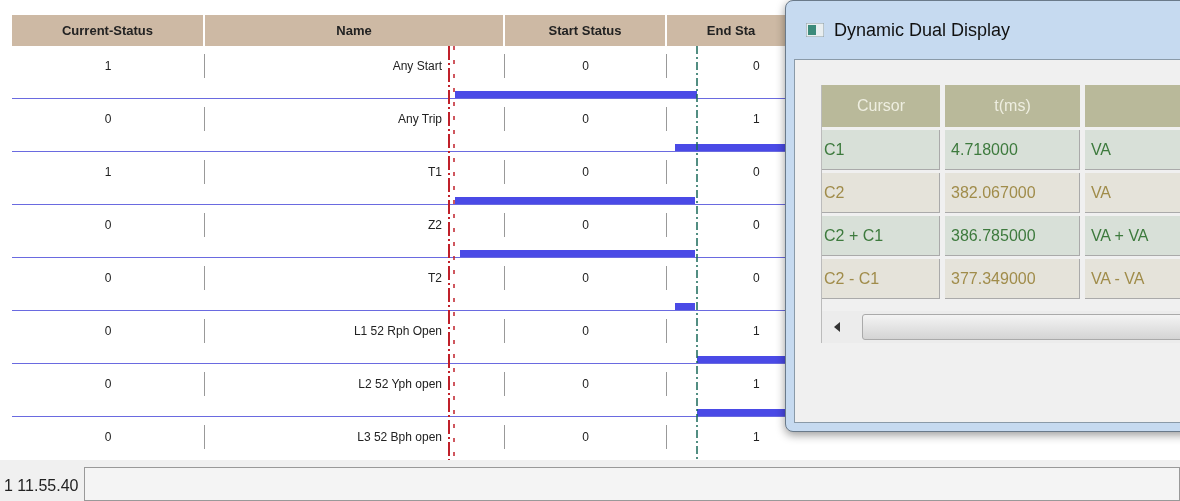  Describe the element at coordinates (1021, 327) in the screenshot. I see `scrollbar-thumb` at that location.